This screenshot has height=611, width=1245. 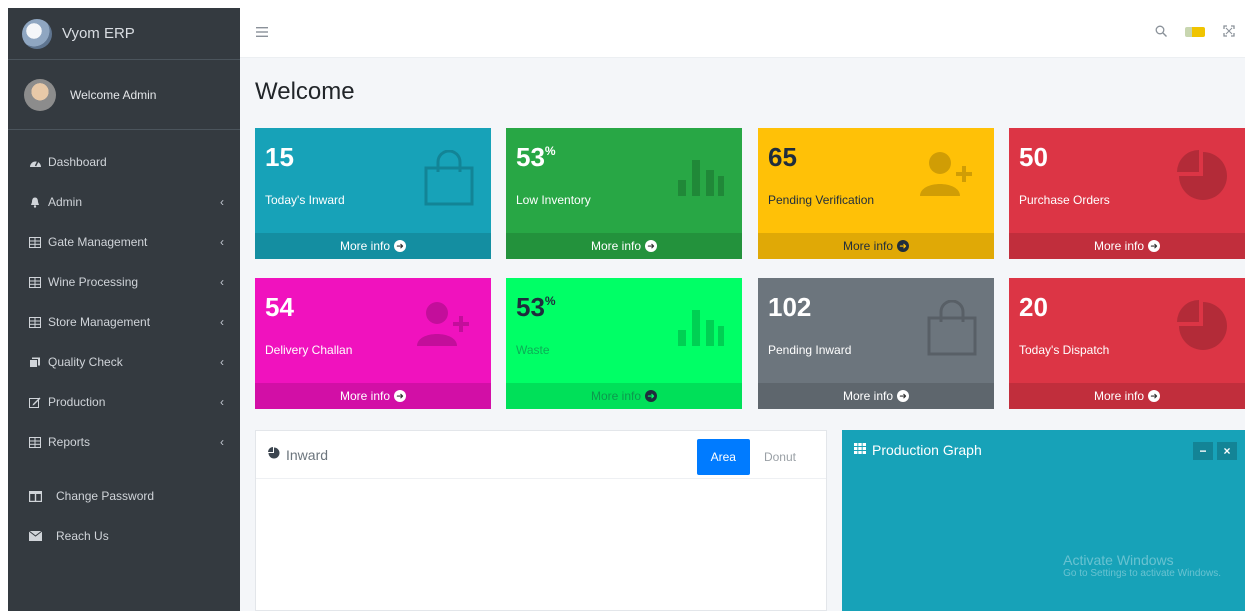 What do you see at coordinates (35, 402) in the screenshot?
I see `edit-icon` at bounding box center [35, 402].